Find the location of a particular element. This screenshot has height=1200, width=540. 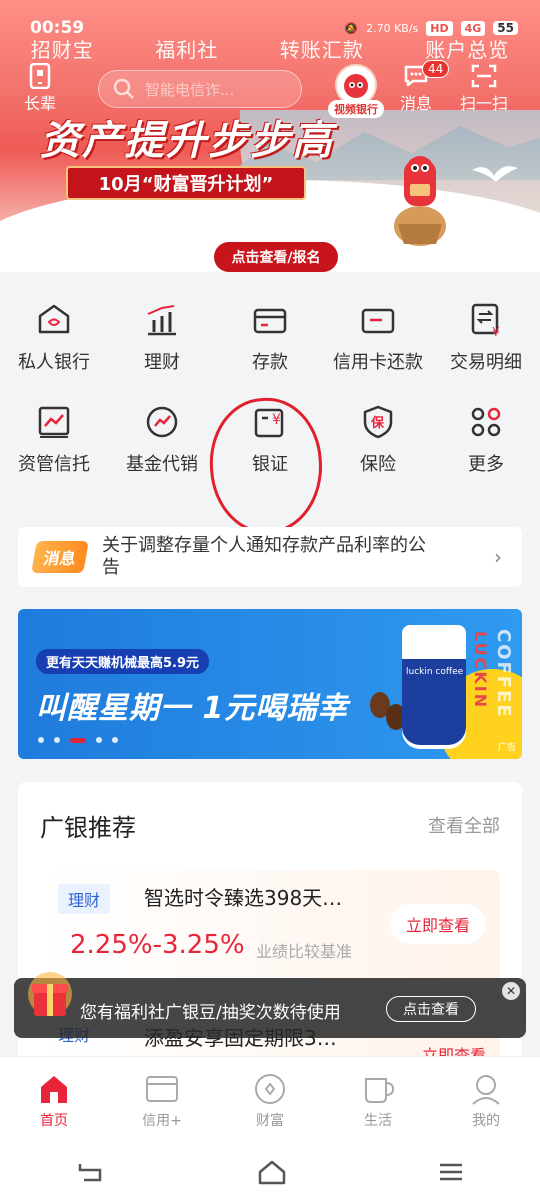

tab-home: 首页 is located at coordinates (54, 1101).